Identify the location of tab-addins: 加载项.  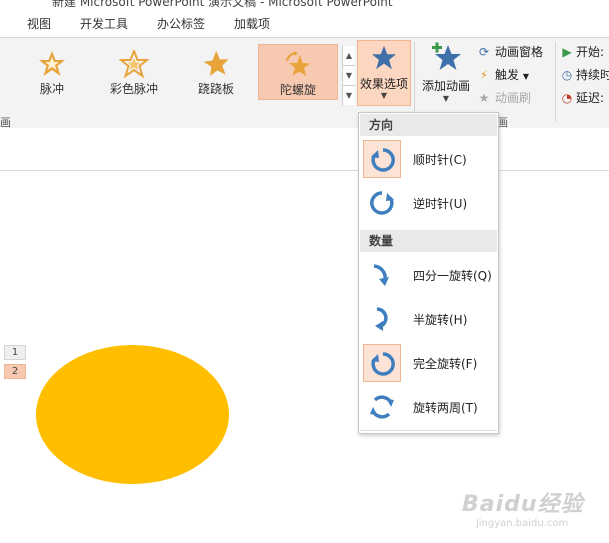
(252, 23).